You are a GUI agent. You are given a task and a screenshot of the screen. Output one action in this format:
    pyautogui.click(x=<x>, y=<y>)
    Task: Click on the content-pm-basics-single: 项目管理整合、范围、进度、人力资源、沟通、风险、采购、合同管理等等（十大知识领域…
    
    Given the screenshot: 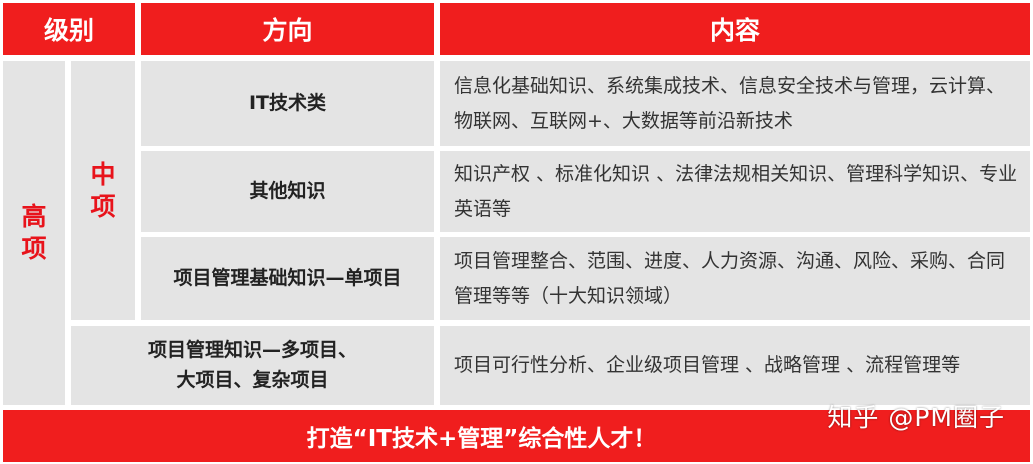 What is the action you would take?
    pyautogui.click(x=735, y=278)
    